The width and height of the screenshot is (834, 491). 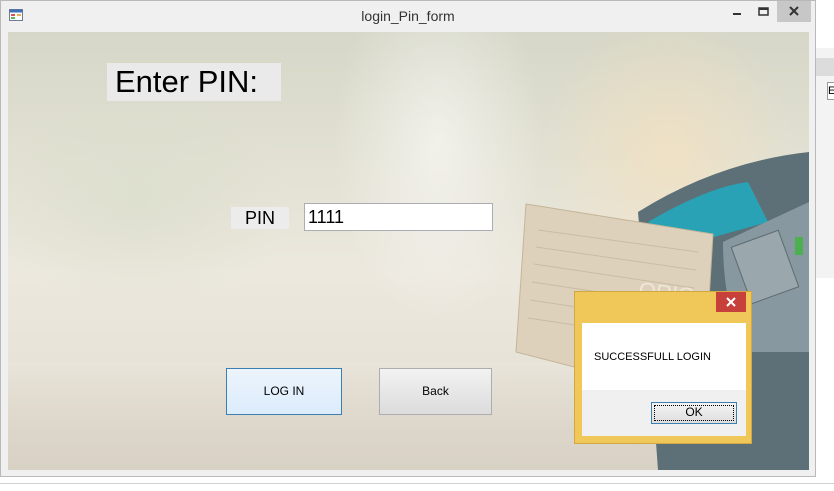 I want to click on message-box-footer: OK, so click(x=664, y=413).